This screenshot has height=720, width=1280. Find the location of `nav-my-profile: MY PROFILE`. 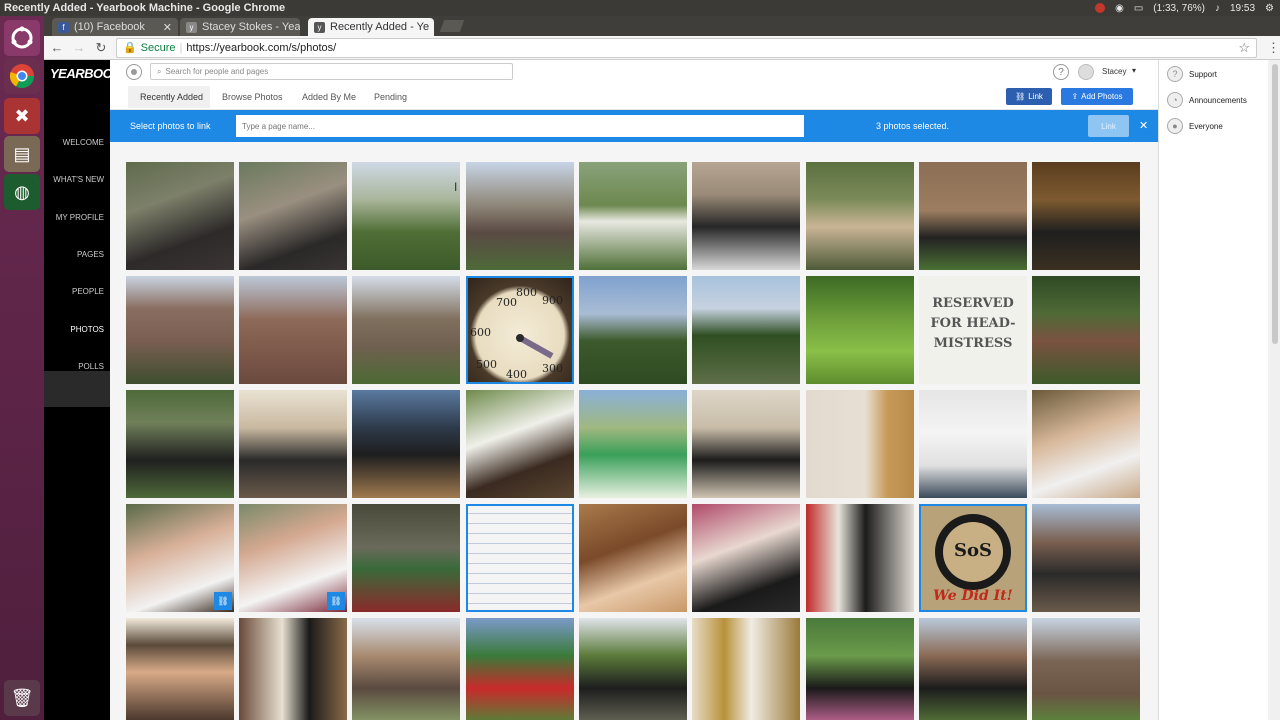

nav-my-profile: MY PROFILE is located at coordinates (80, 217).